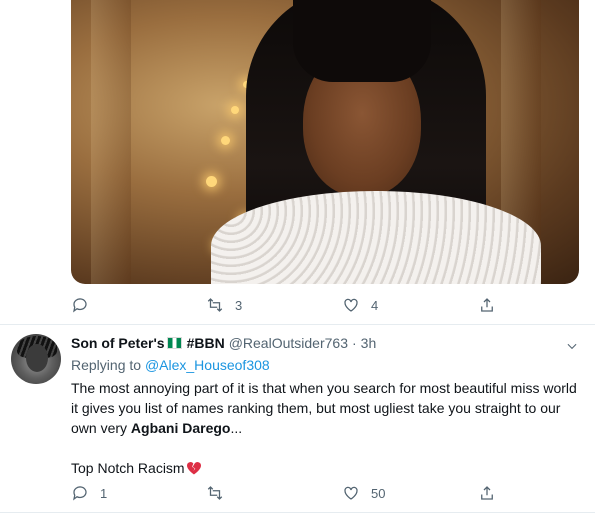  I want to click on tweet1-actions: 3 4, so click(291, 305).